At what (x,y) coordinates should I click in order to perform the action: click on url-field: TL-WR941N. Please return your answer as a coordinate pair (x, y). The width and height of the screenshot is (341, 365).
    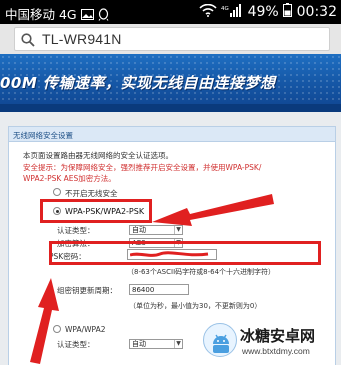
    Looking at the image, I should click on (172, 39).